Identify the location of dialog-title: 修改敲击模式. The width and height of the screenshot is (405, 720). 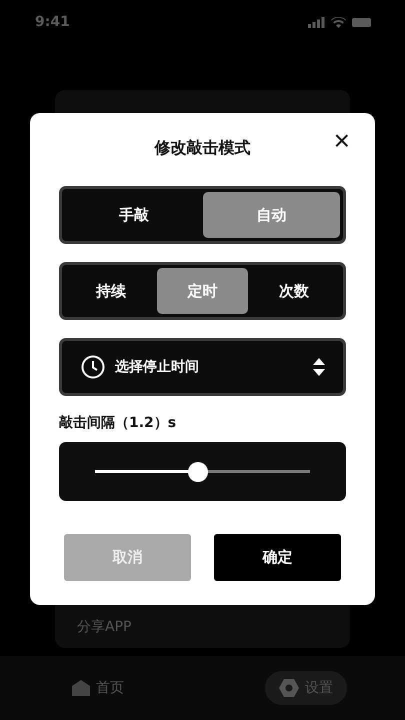
(202, 148).